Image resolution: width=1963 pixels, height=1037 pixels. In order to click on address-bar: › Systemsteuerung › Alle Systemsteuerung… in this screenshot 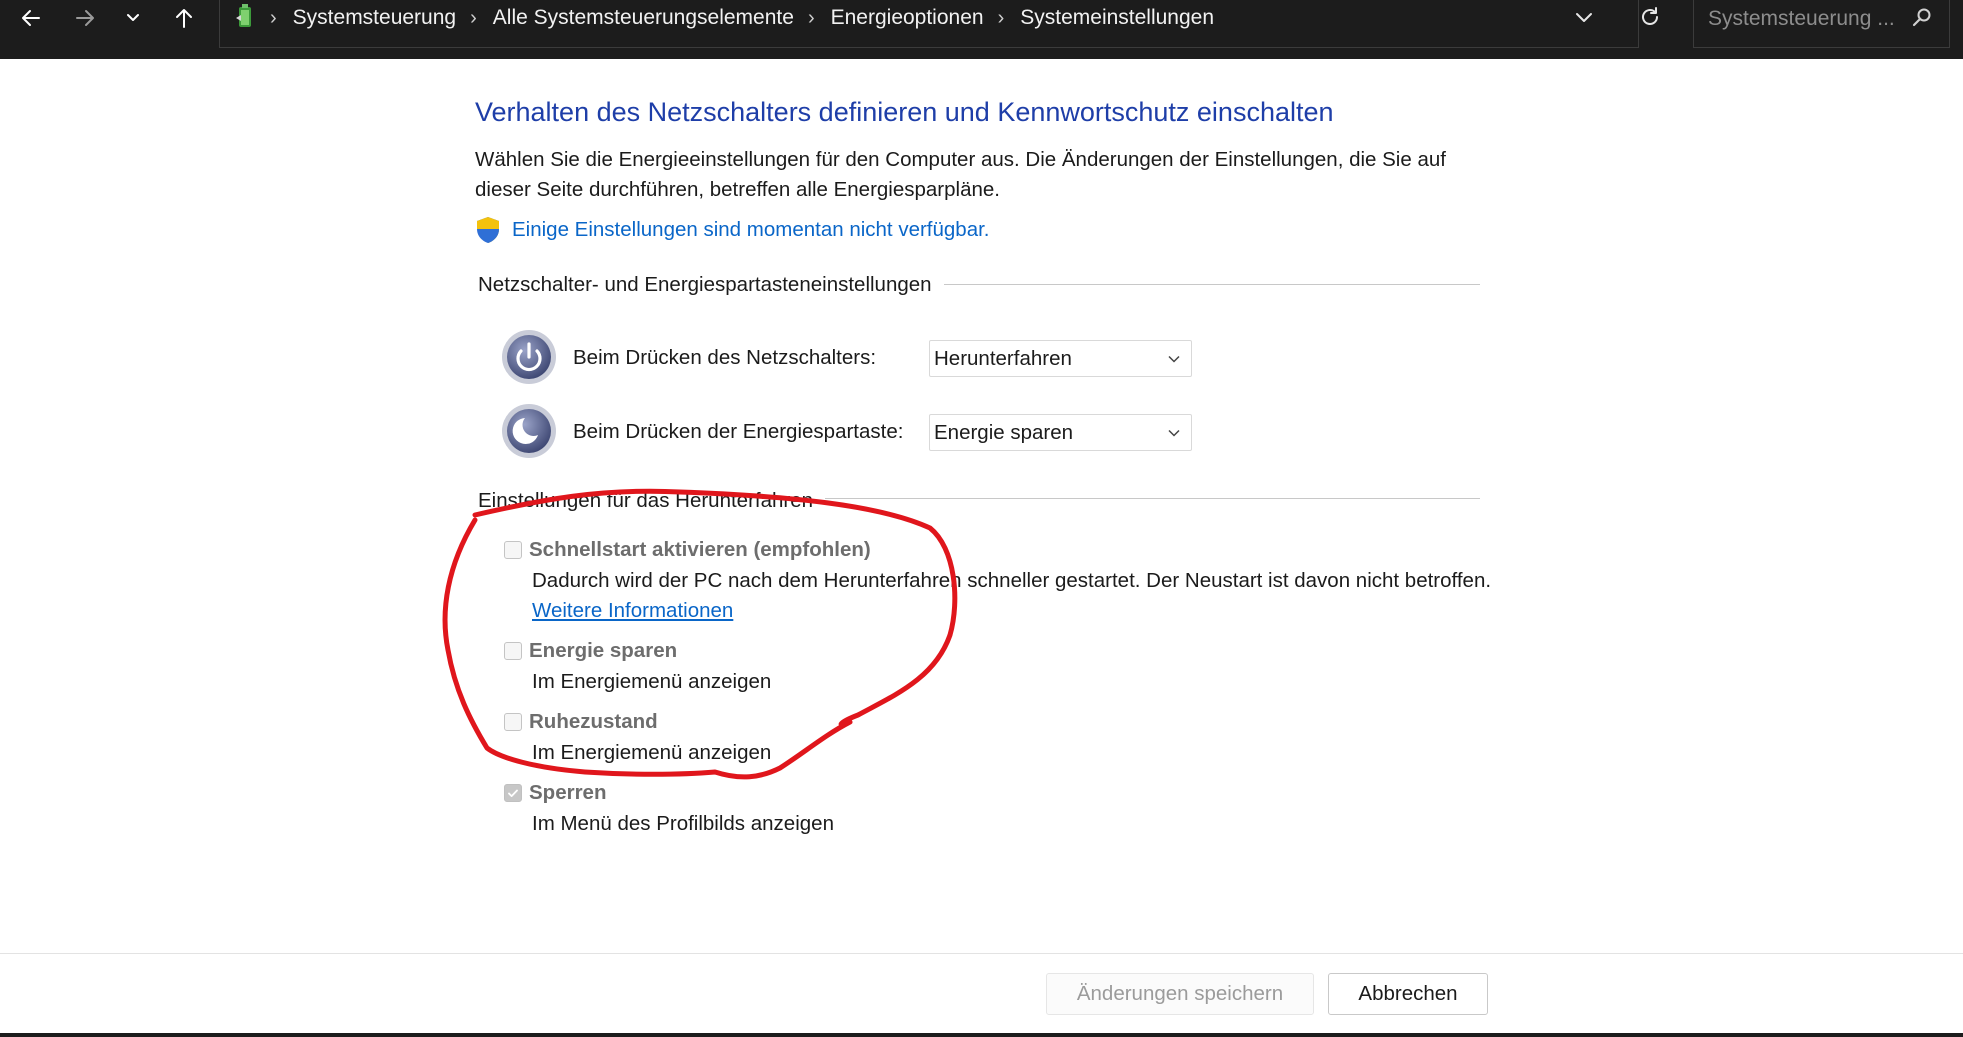, I will do `click(938, 24)`.